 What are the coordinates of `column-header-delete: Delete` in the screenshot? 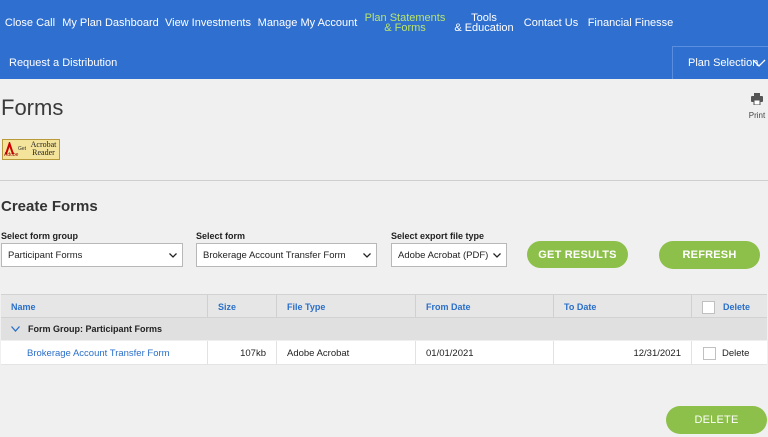 It's located at (729, 307).